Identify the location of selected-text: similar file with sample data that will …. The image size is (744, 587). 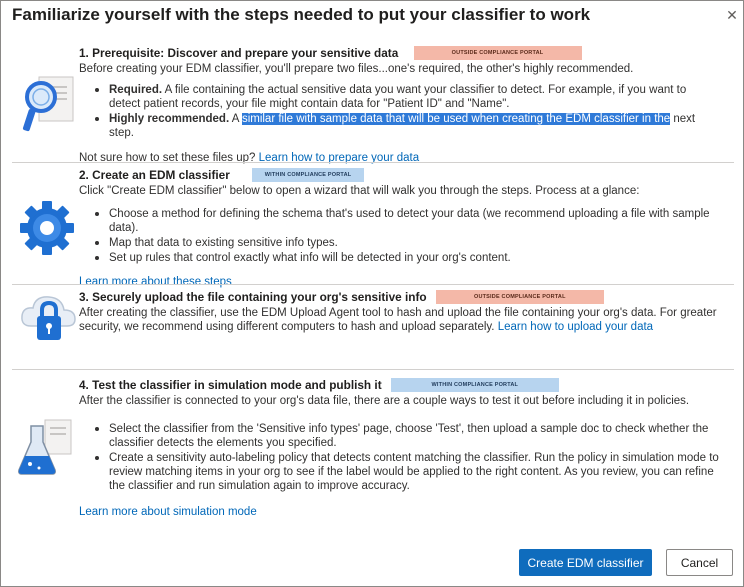
(456, 119).